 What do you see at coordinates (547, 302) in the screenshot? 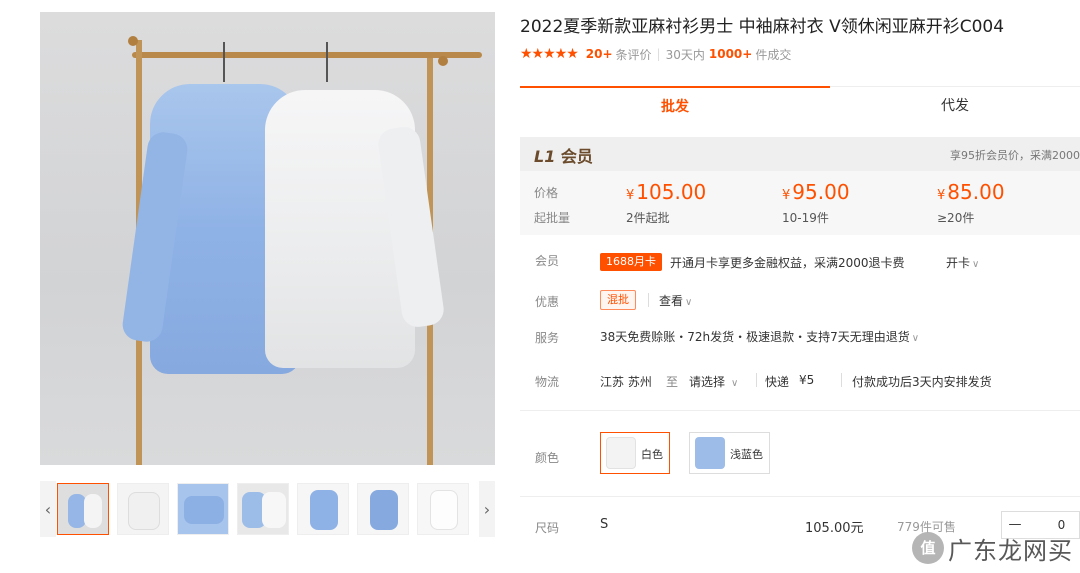
I see `promo-row-label: 优惠` at bounding box center [547, 302].